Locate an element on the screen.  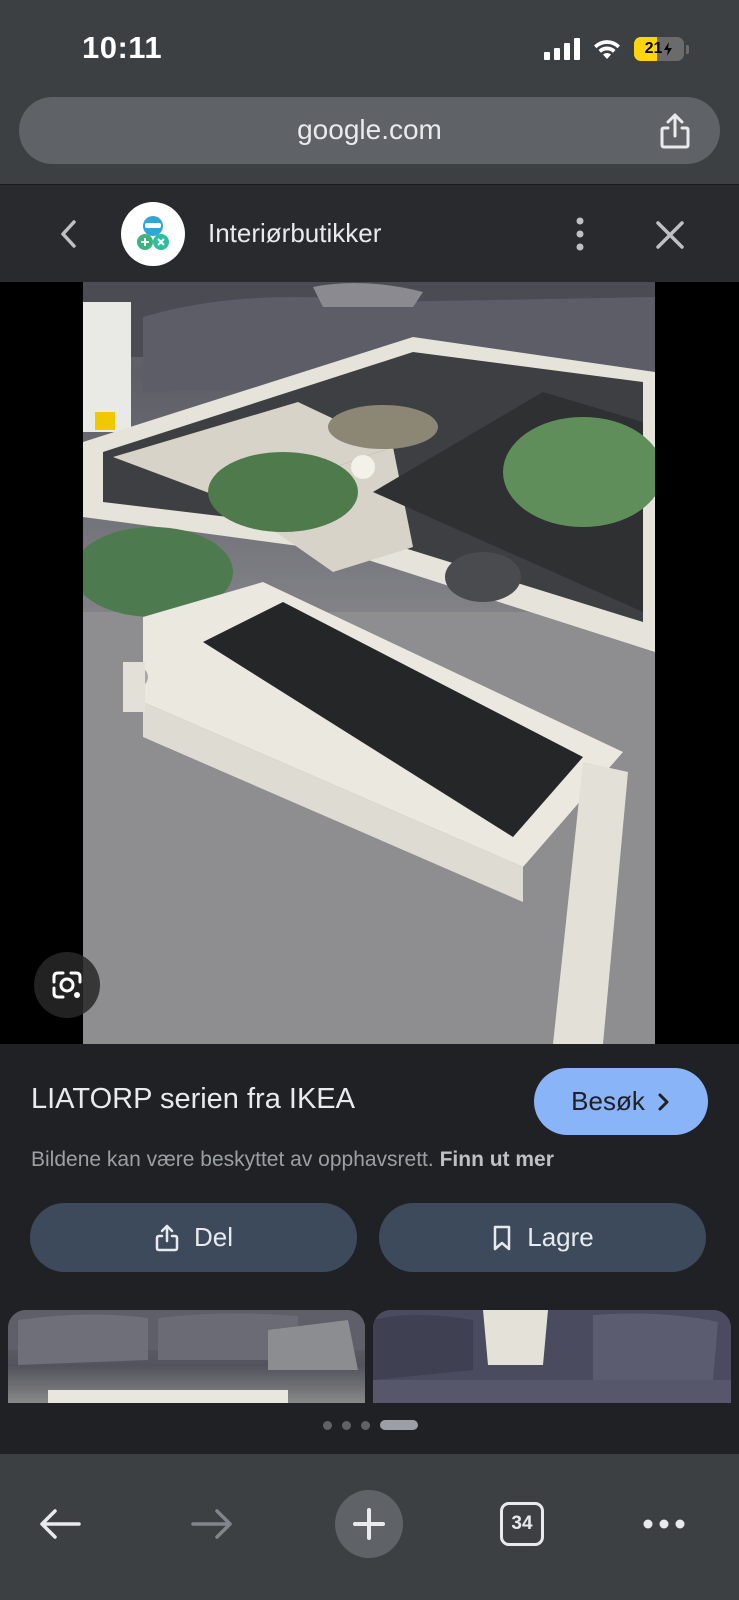
battery-tip is located at coordinates (687, 49).